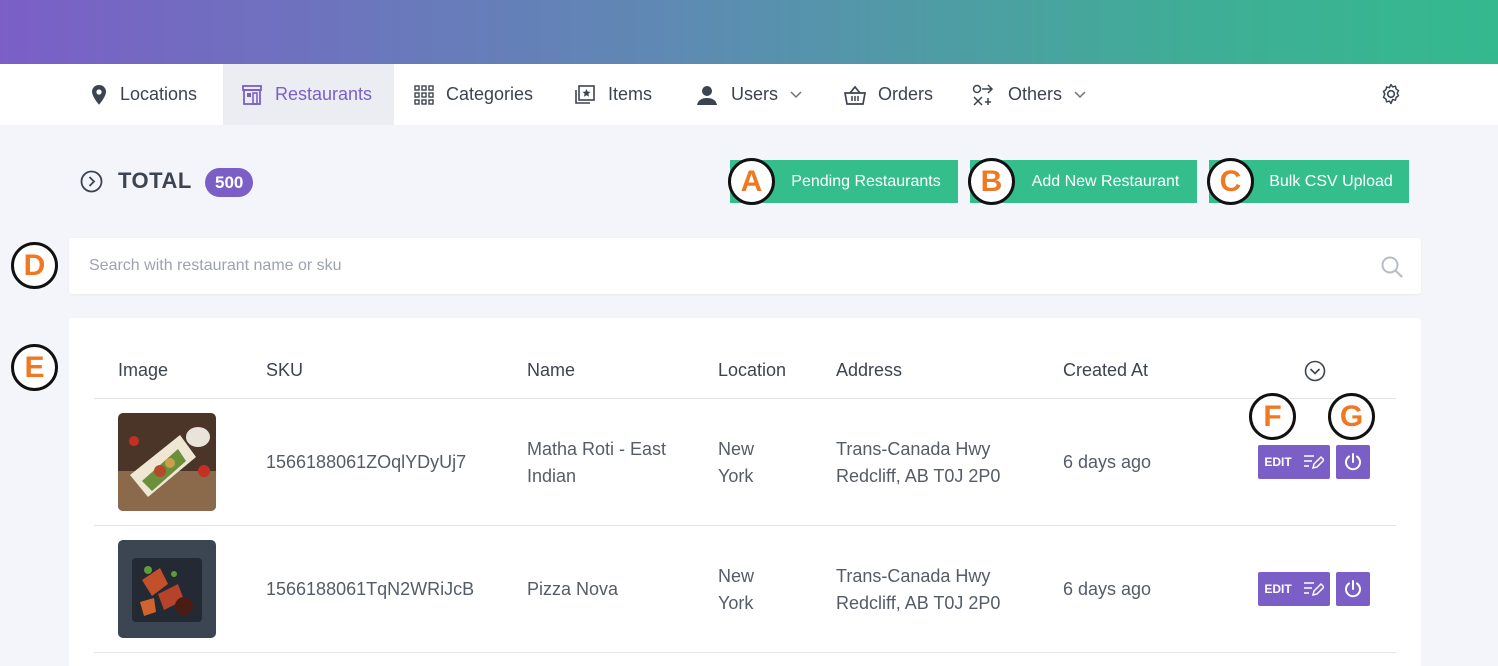  I want to click on nav-item-others: Others, so click(1029, 94).